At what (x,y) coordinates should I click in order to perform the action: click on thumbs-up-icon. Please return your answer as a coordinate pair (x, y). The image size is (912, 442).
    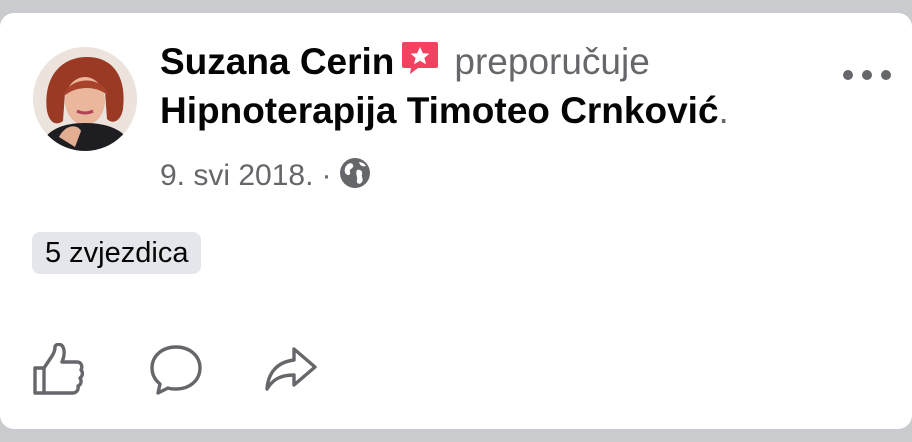
    Looking at the image, I should click on (59, 368).